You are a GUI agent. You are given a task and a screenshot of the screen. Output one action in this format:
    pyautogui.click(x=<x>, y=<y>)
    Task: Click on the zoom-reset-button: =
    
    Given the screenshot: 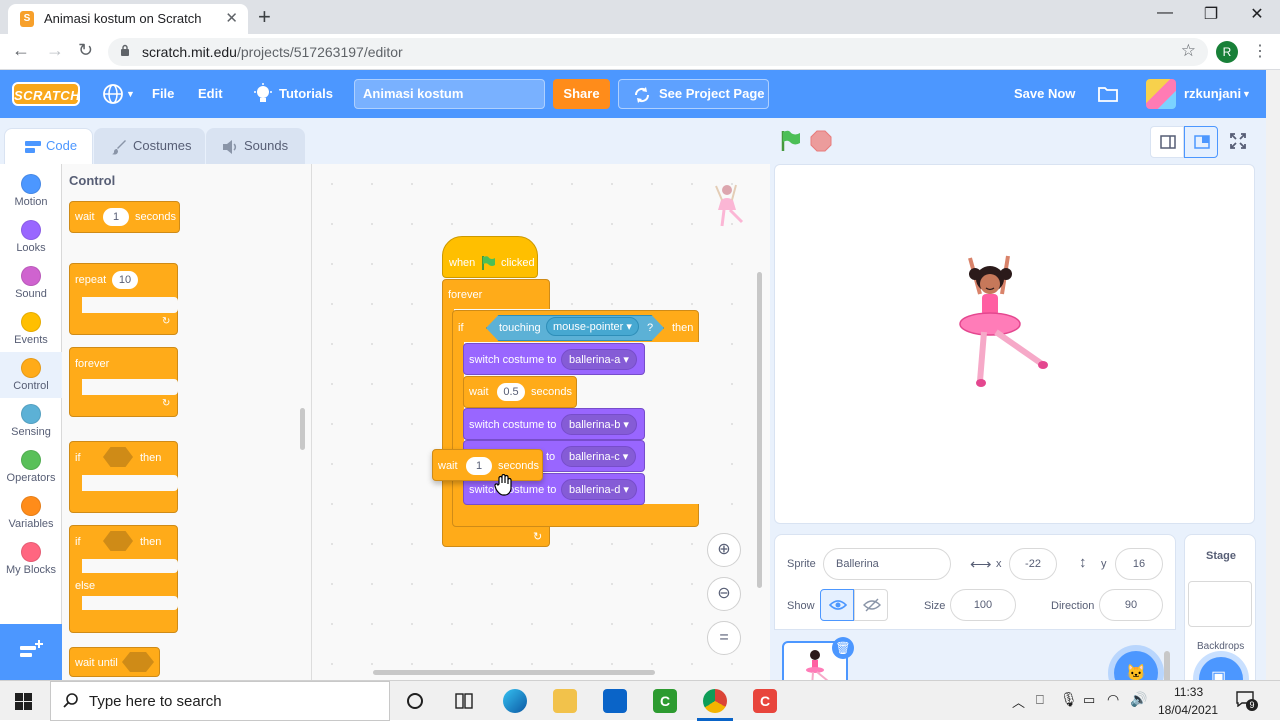 What is the action you would take?
    pyautogui.click(x=724, y=638)
    